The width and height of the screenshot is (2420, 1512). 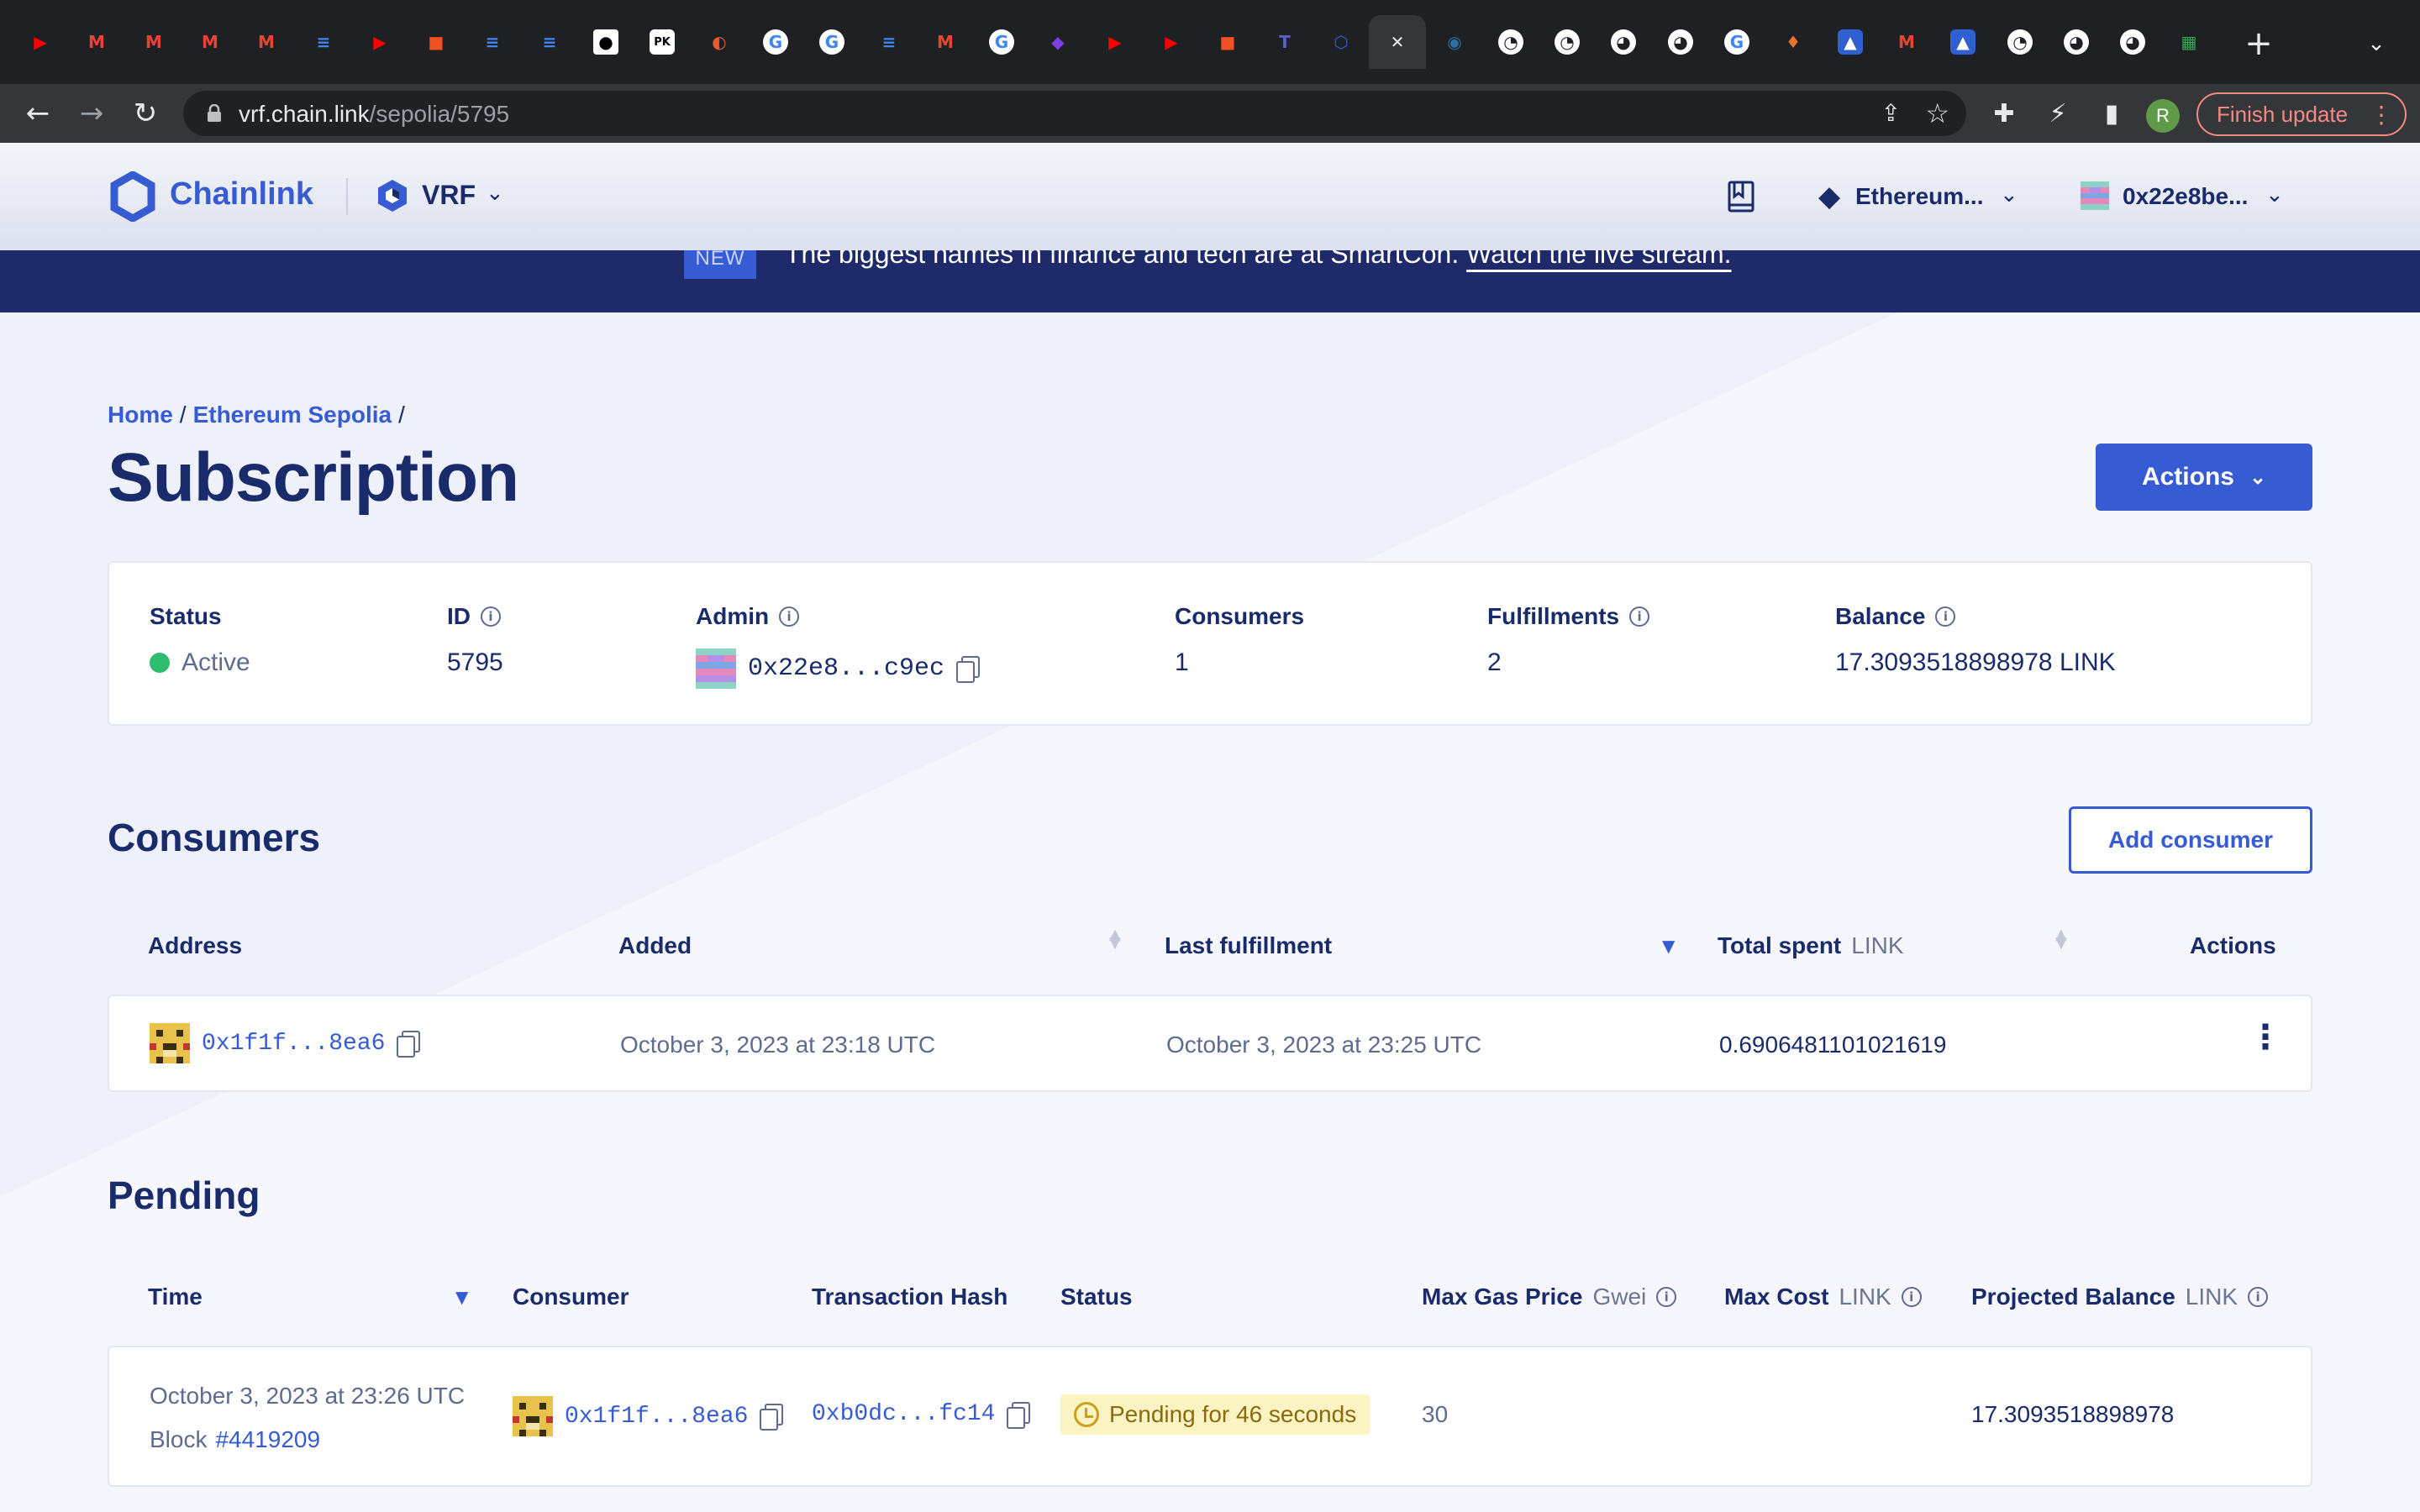 What do you see at coordinates (2058, 113) in the screenshot?
I see `performance-icon: ⚡` at bounding box center [2058, 113].